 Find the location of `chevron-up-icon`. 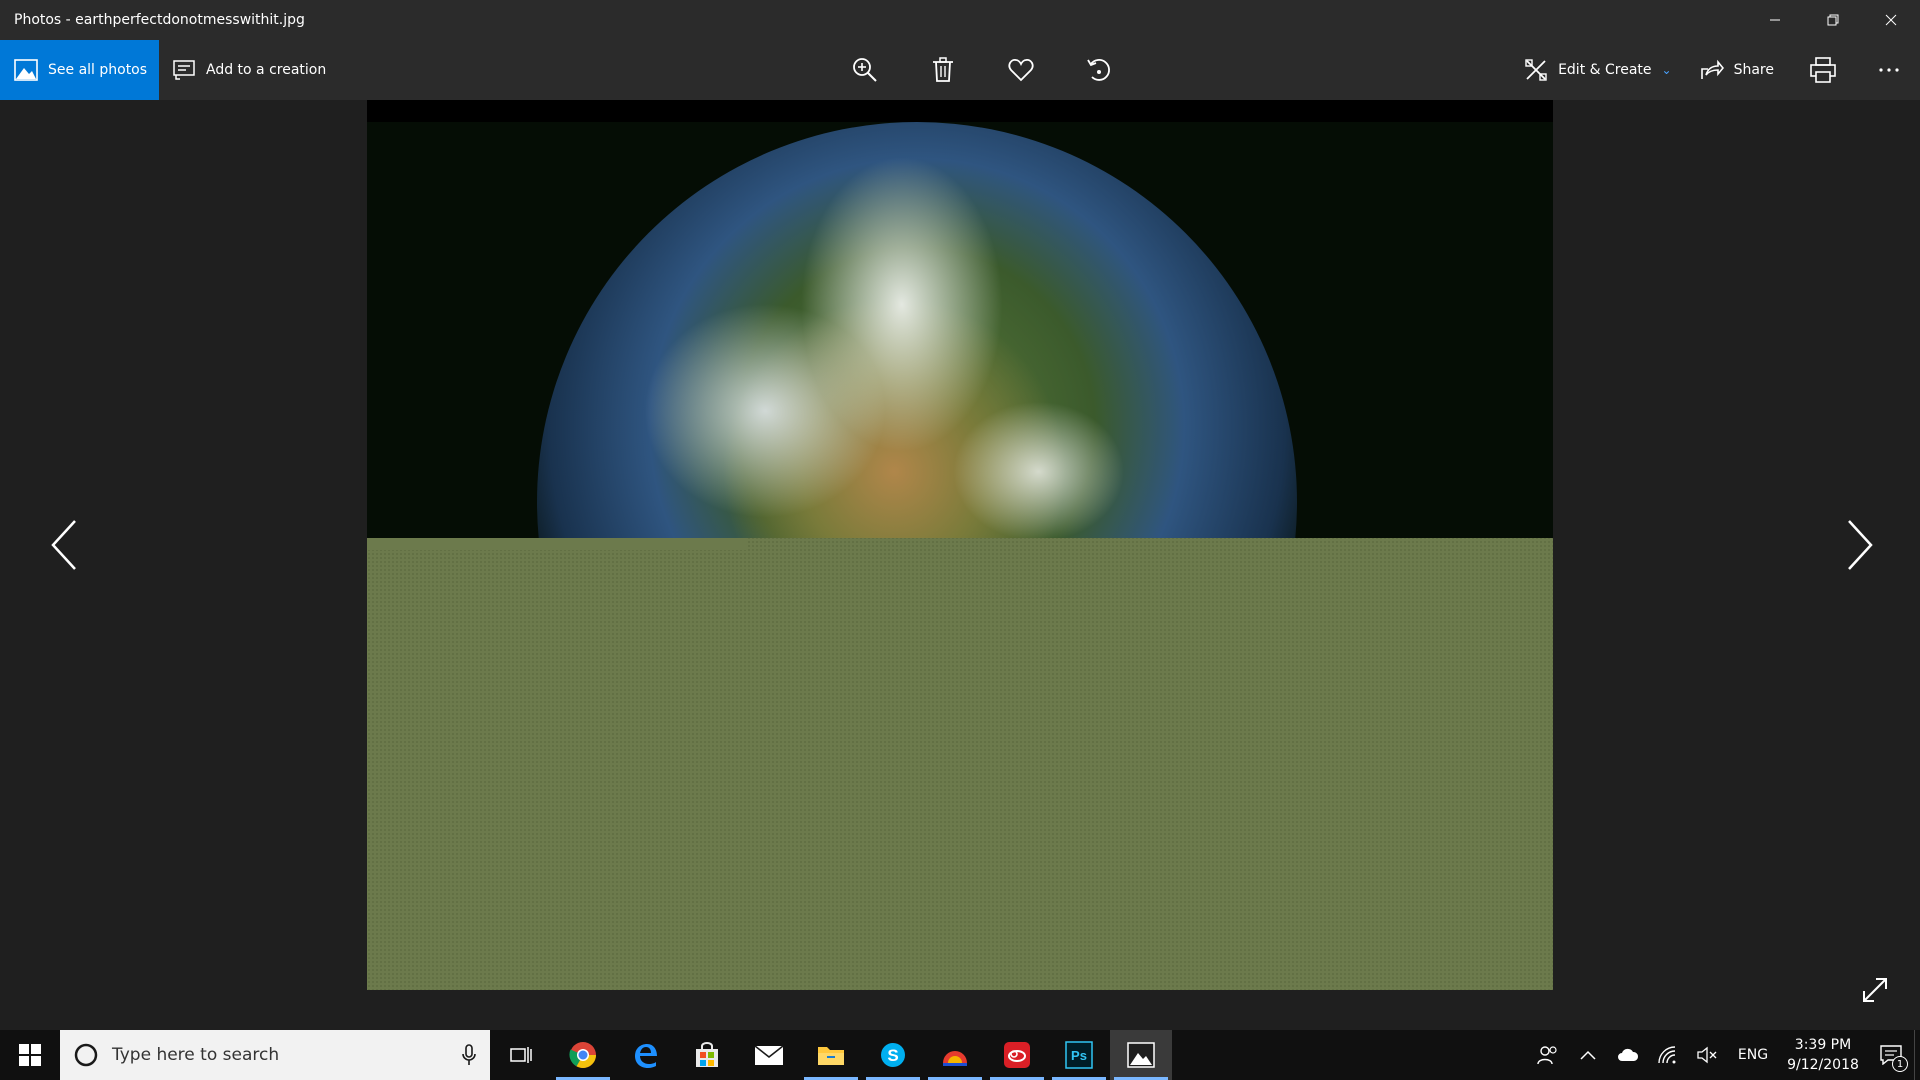

chevron-up-icon is located at coordinates (1588, 1055).